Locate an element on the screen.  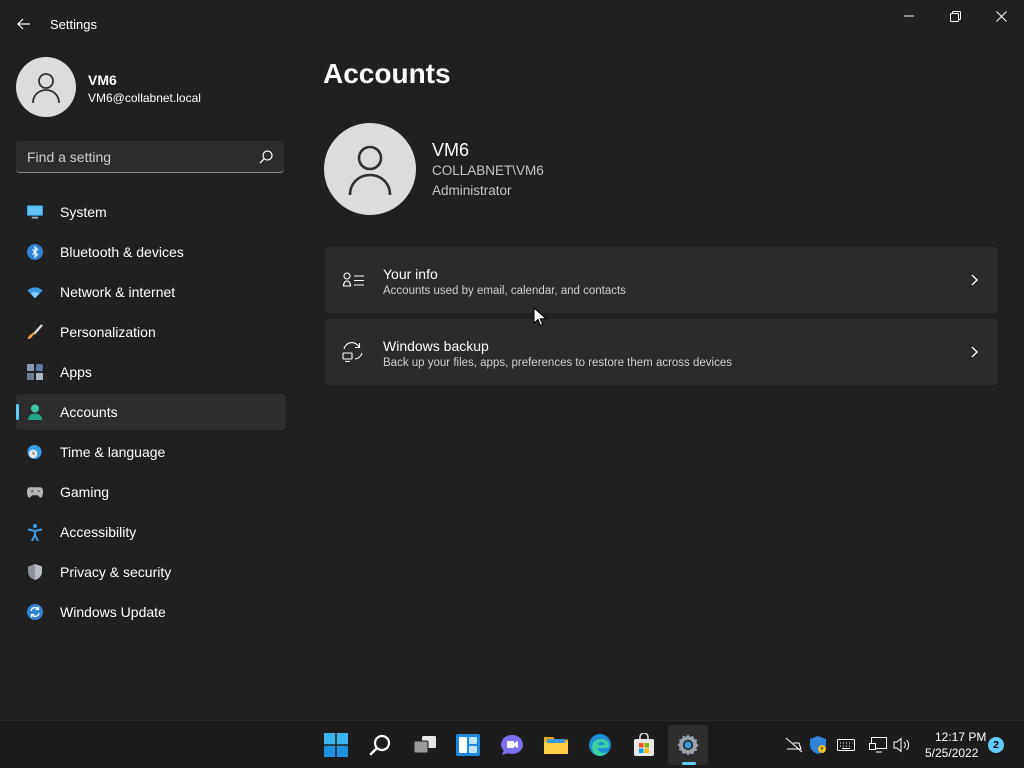
taskbar-task-view-button is located at coordinates (425, 745).